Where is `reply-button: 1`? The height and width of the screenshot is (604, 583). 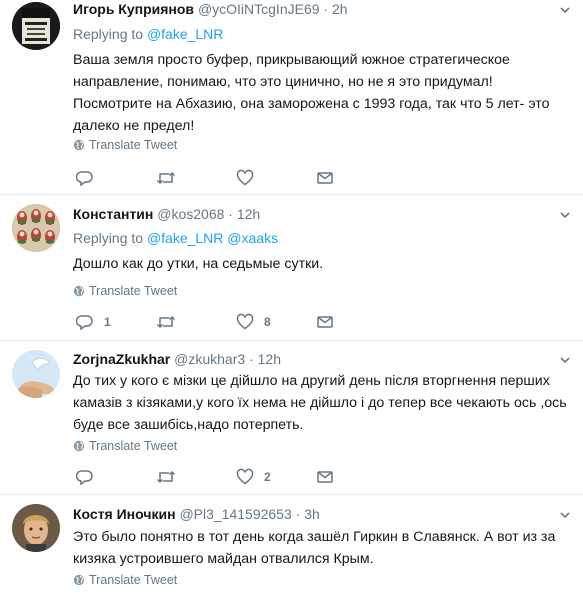 reply-button: 1 is located at coordinates (93, 322).